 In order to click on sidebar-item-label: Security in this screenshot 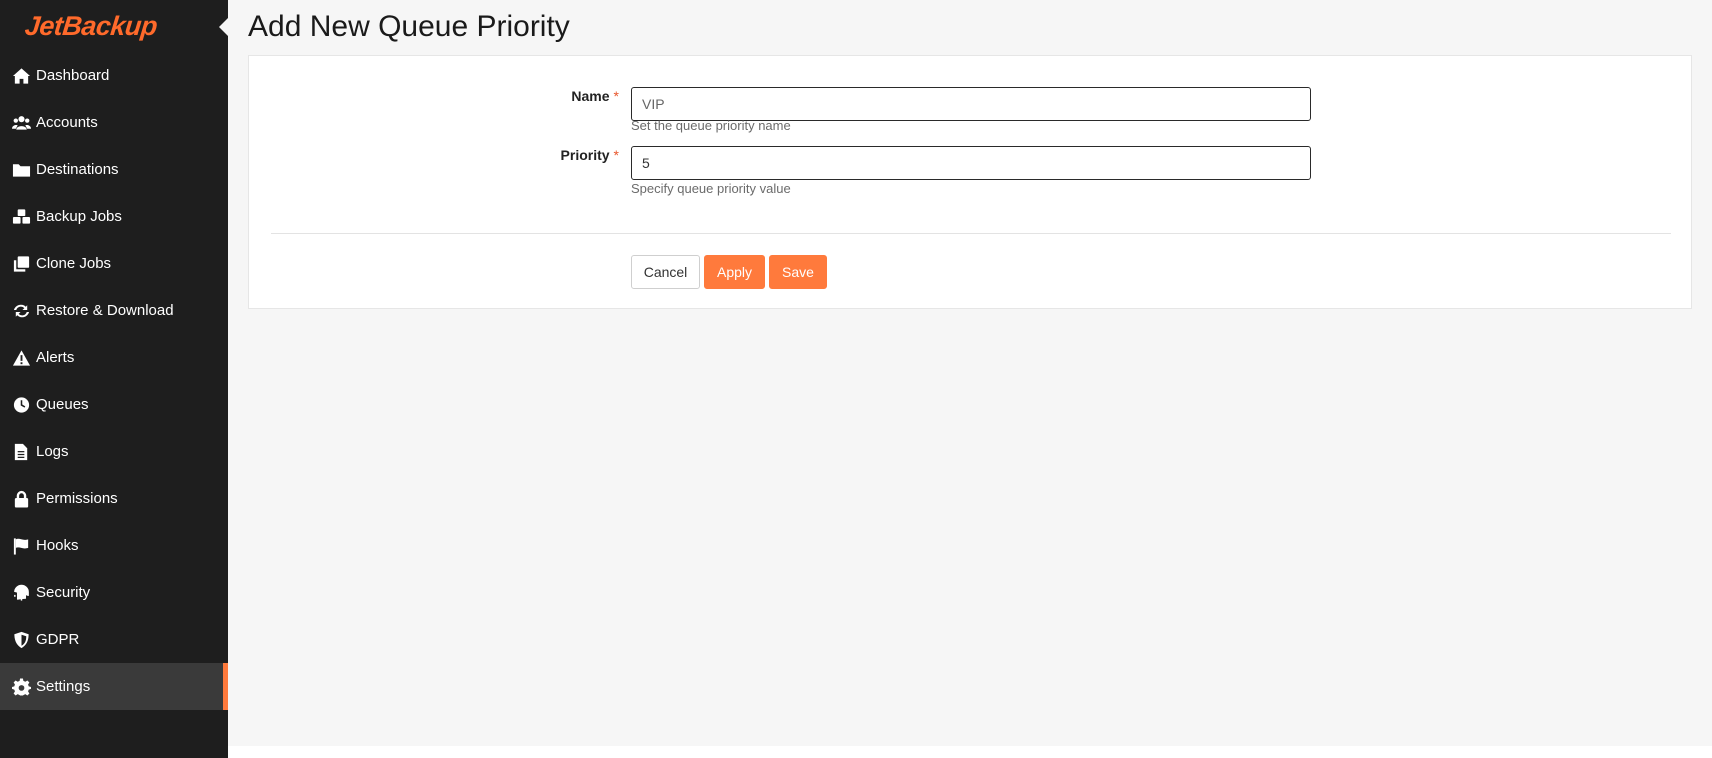, I will do `click(63, 592)`.